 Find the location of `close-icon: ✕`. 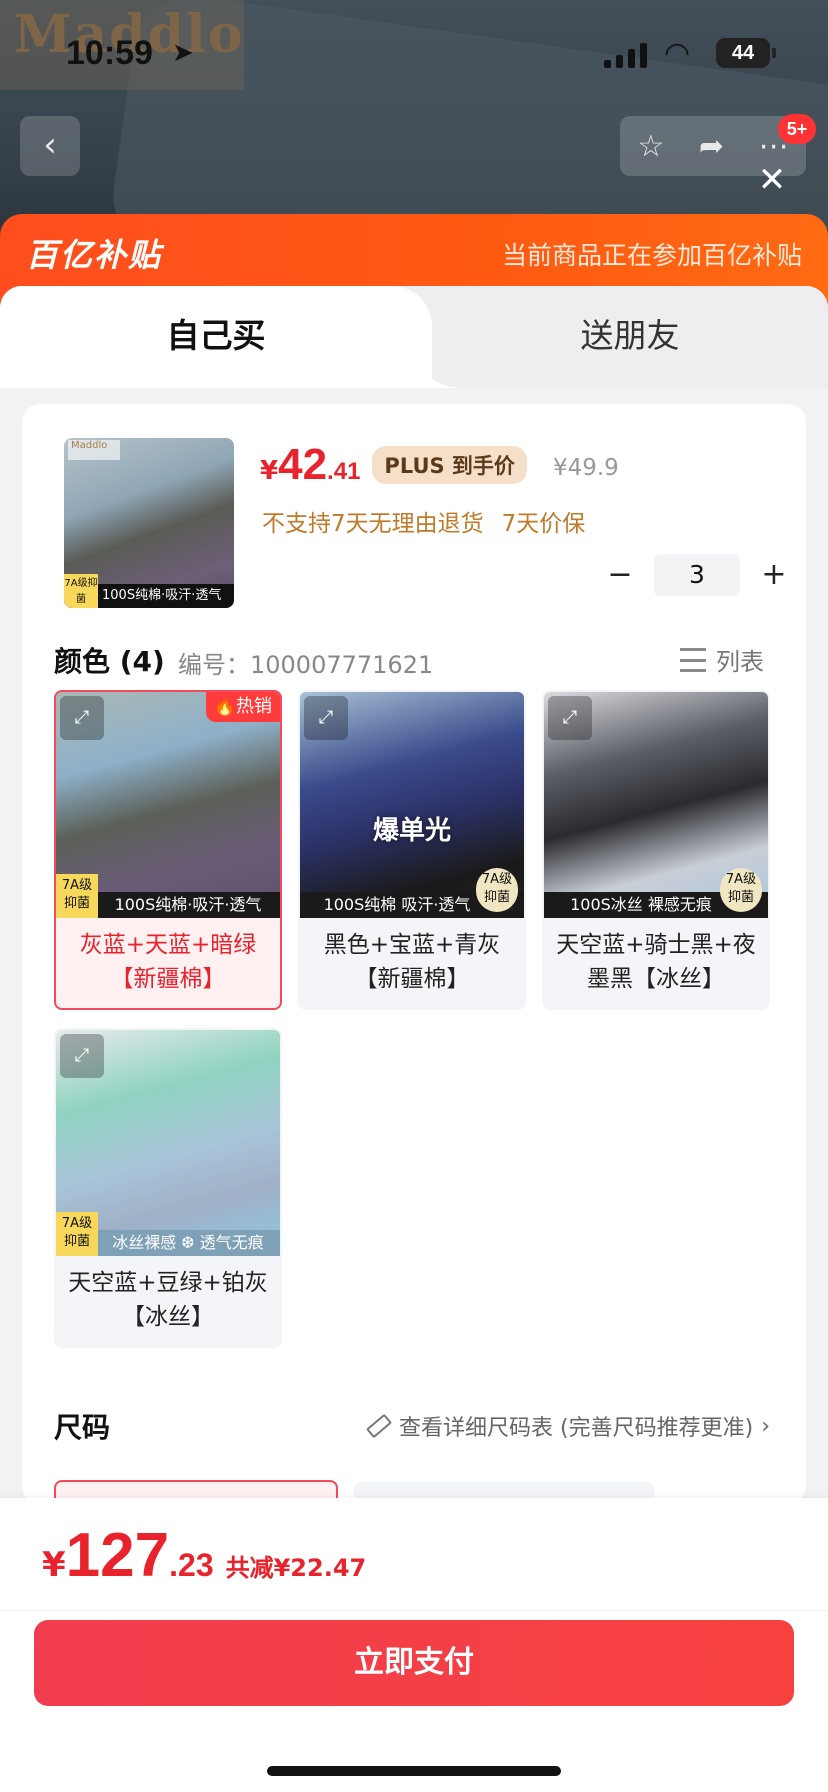

close-icon: ✕ is located at coordinates (772, 180).